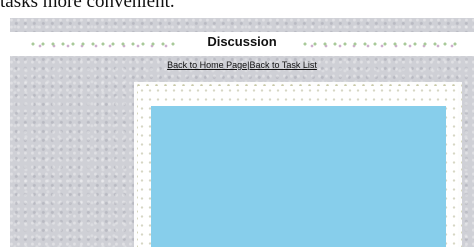 This screenshot has width=474, height=247. What do you see at coordinates (283, 65) in the screenshot?
I see `back-to-task-list-link: Back to Task List` at bounding box center [283, 65].